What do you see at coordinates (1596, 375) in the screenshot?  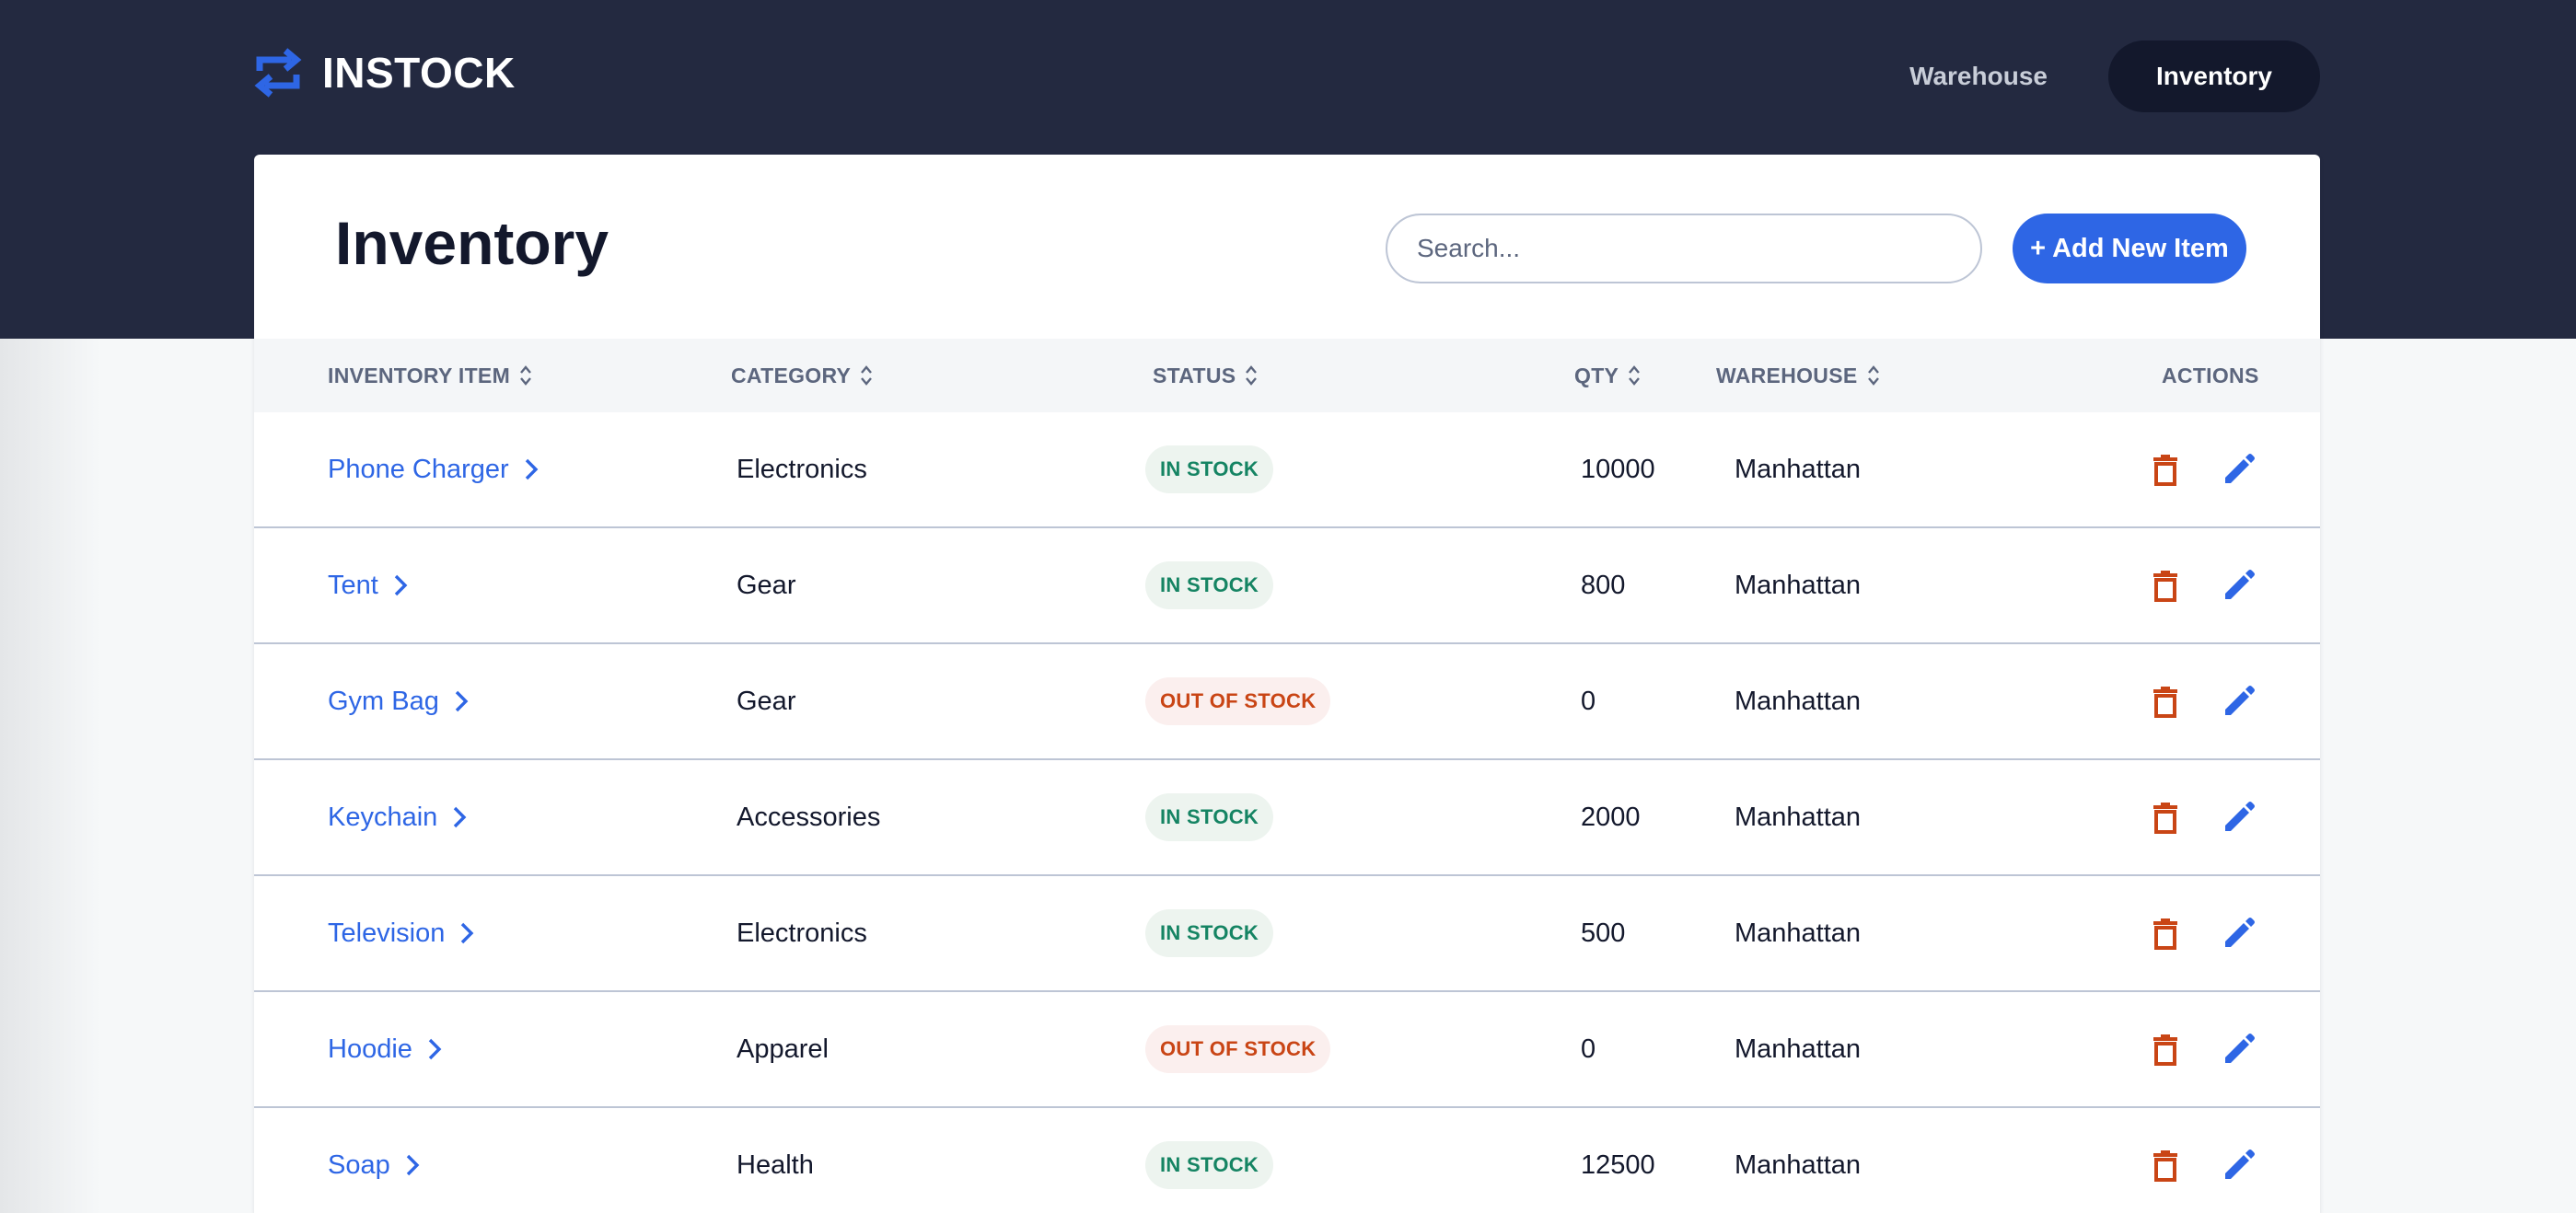 I see `column-label: QTY` at bounding box center [1596, 375].